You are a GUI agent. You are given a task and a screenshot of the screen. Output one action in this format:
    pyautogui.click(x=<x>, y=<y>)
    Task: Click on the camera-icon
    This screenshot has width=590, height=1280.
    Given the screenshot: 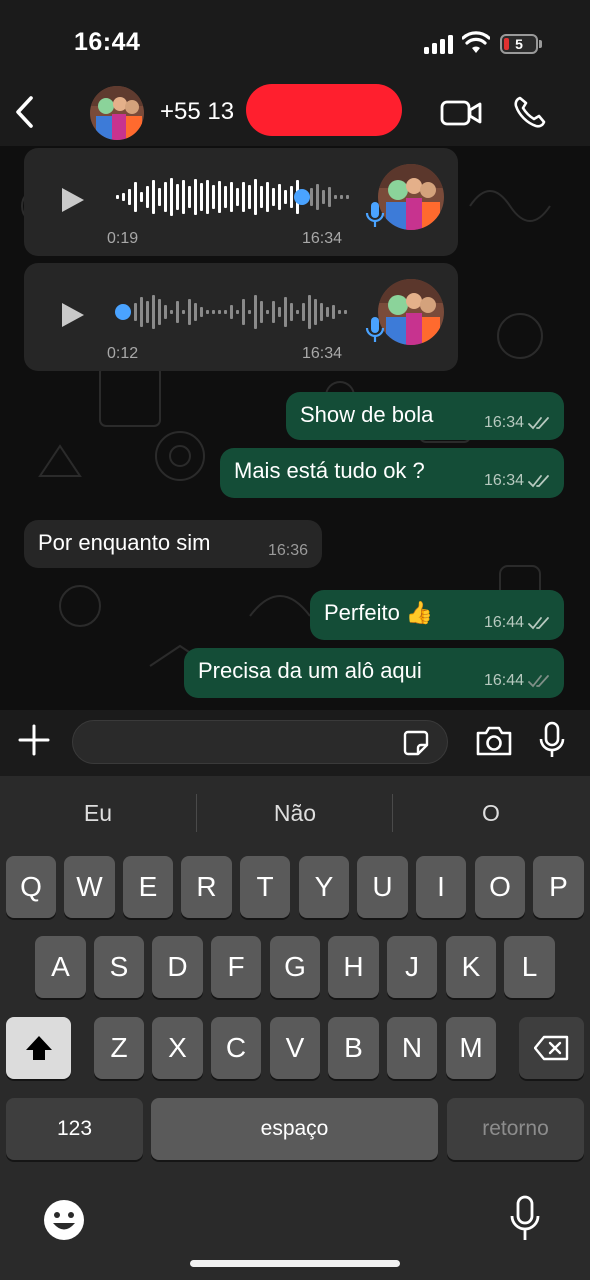 What is the action you would take?
    pyautogui.click(x=494, y=741)
    